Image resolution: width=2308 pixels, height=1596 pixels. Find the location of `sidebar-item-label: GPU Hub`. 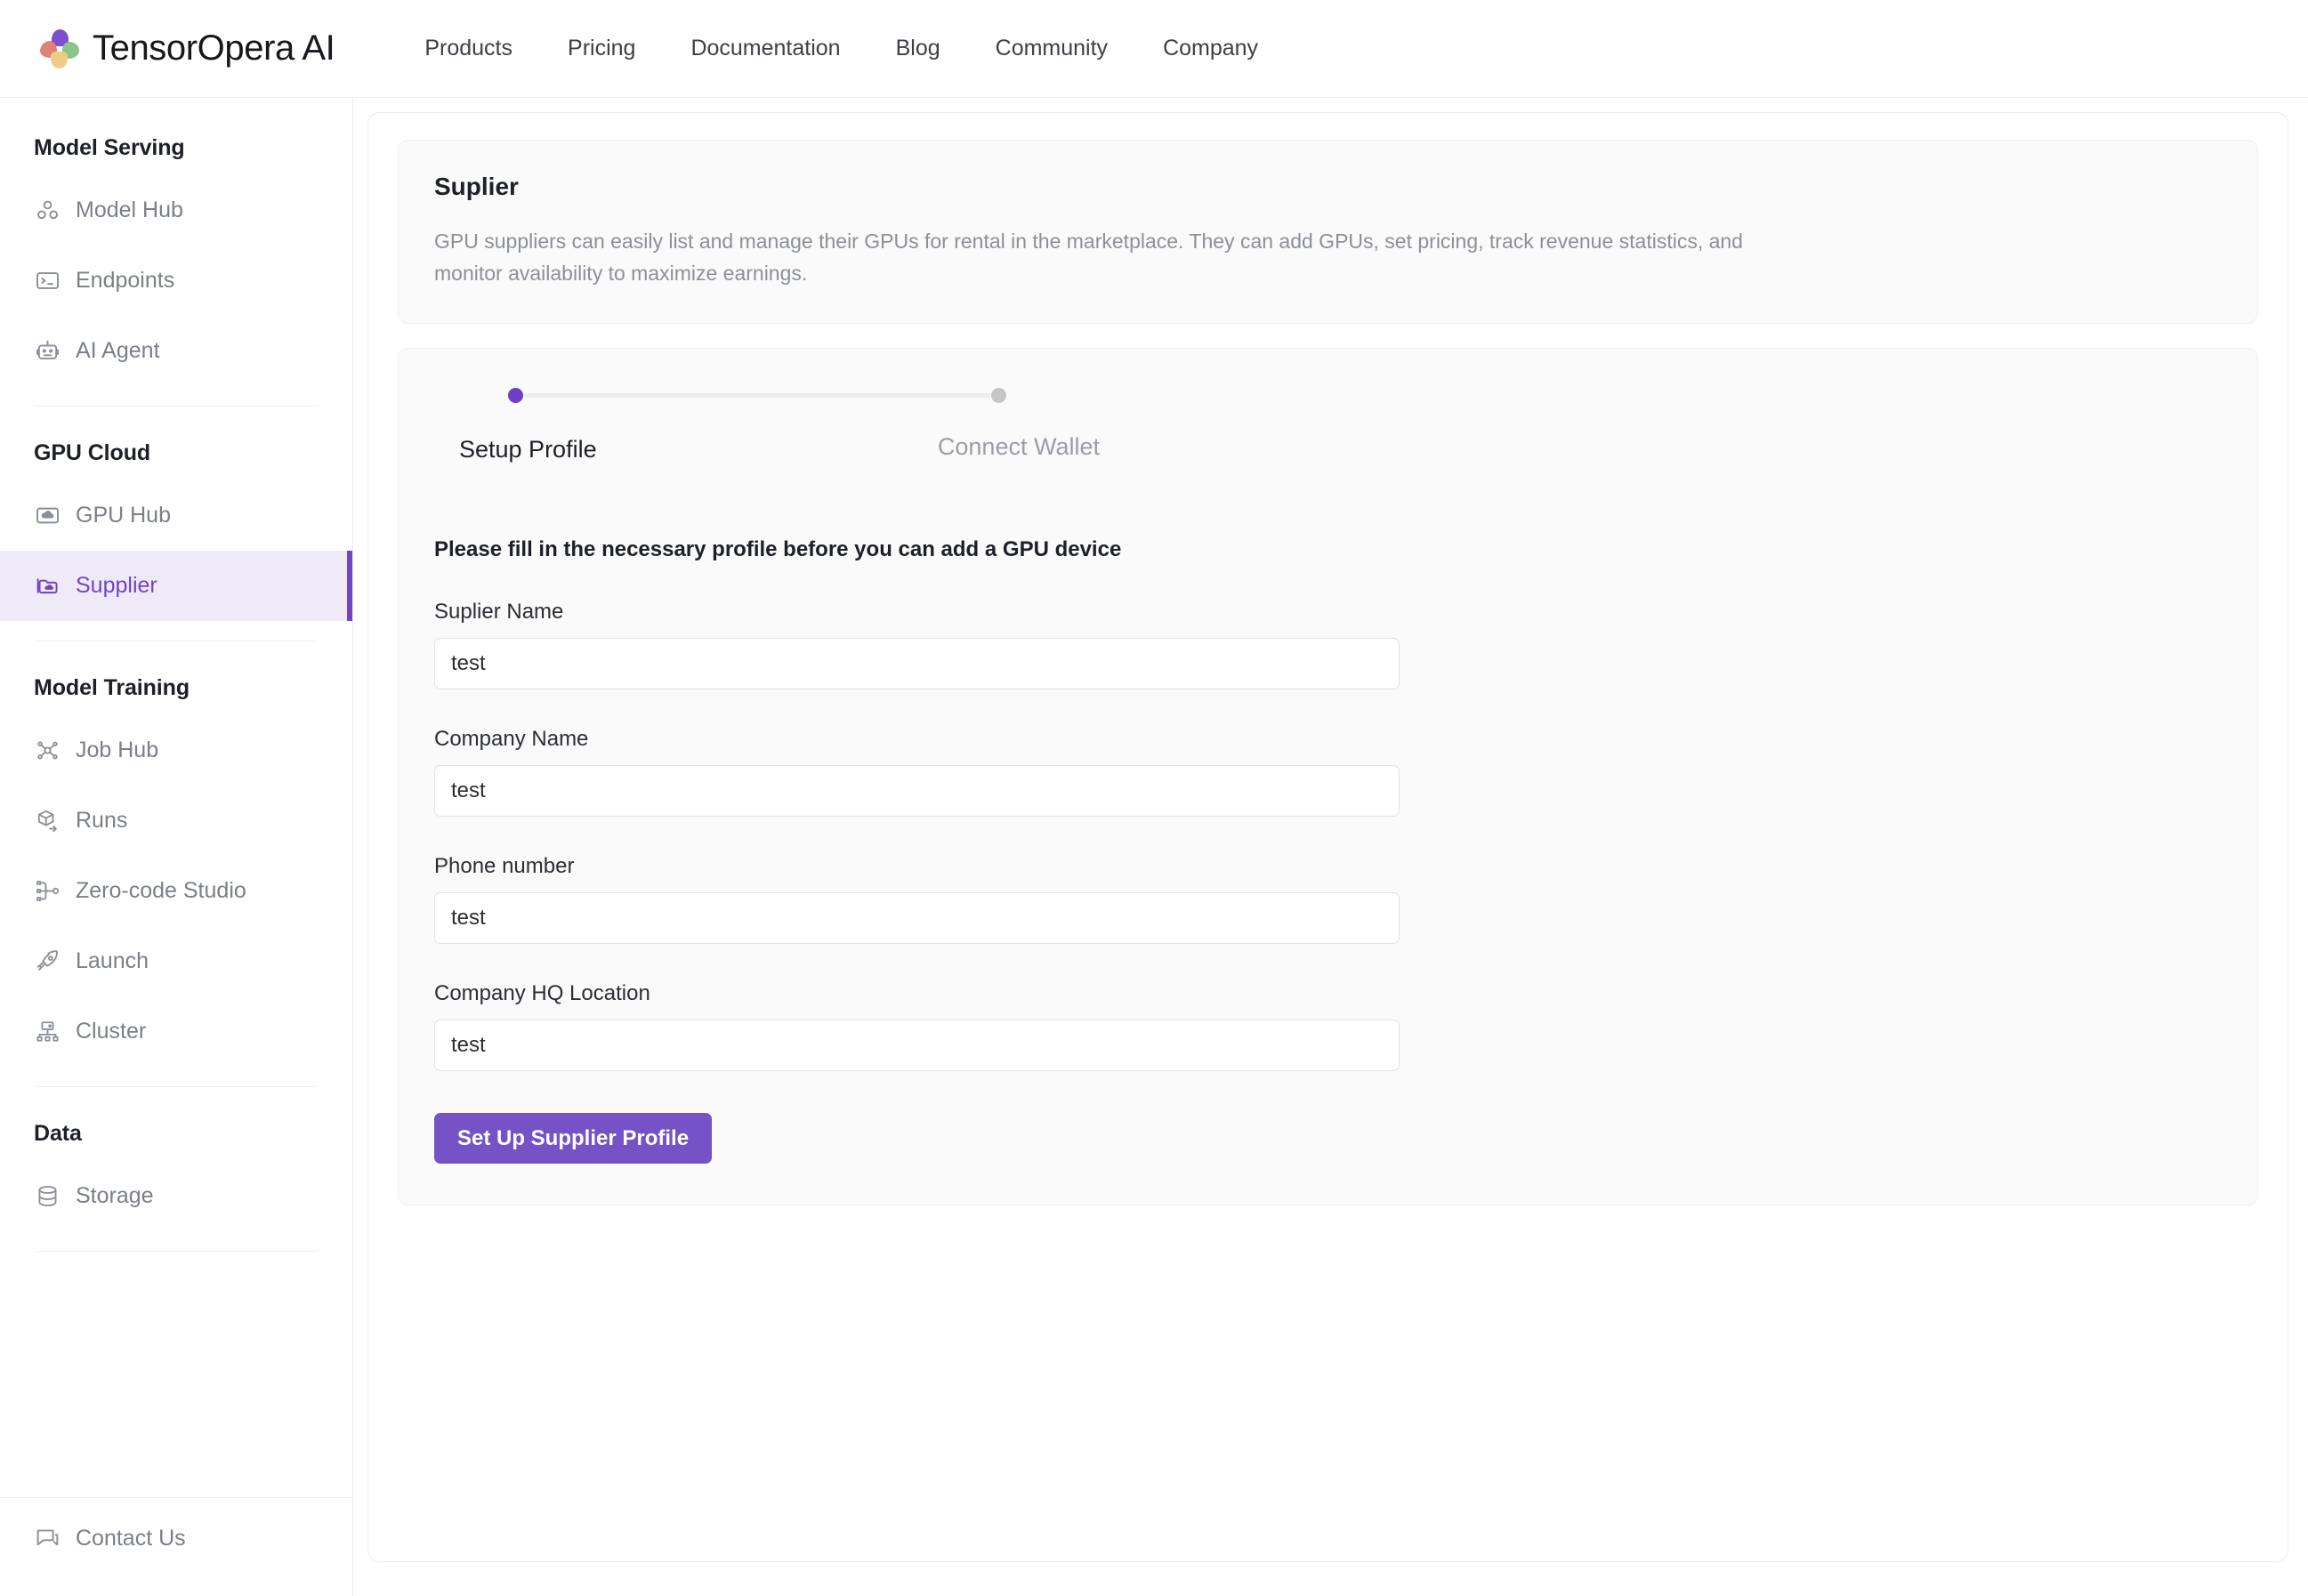

sidebar-item-label: GPU Hub is located at coordinates (124, 515).